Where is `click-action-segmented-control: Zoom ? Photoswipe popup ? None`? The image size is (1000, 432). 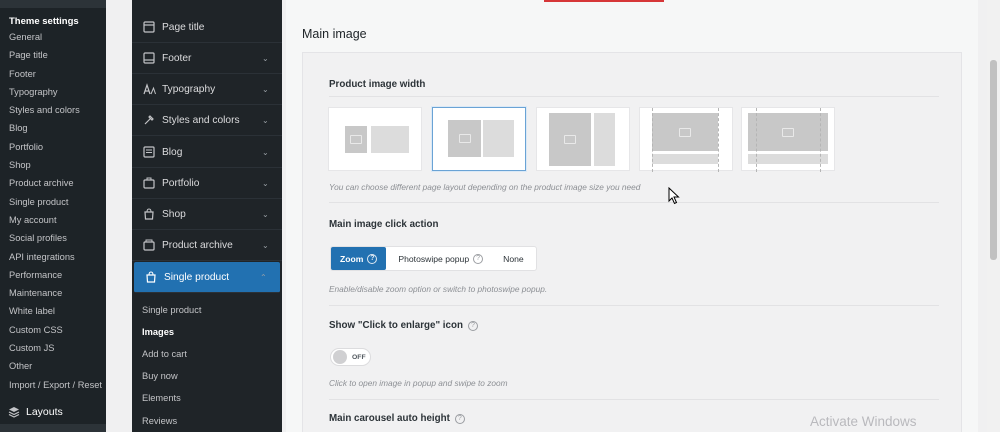 click-action-segmented-control: Zoom ? Photoswipe popup ? None is located at coordinates (433, 258).